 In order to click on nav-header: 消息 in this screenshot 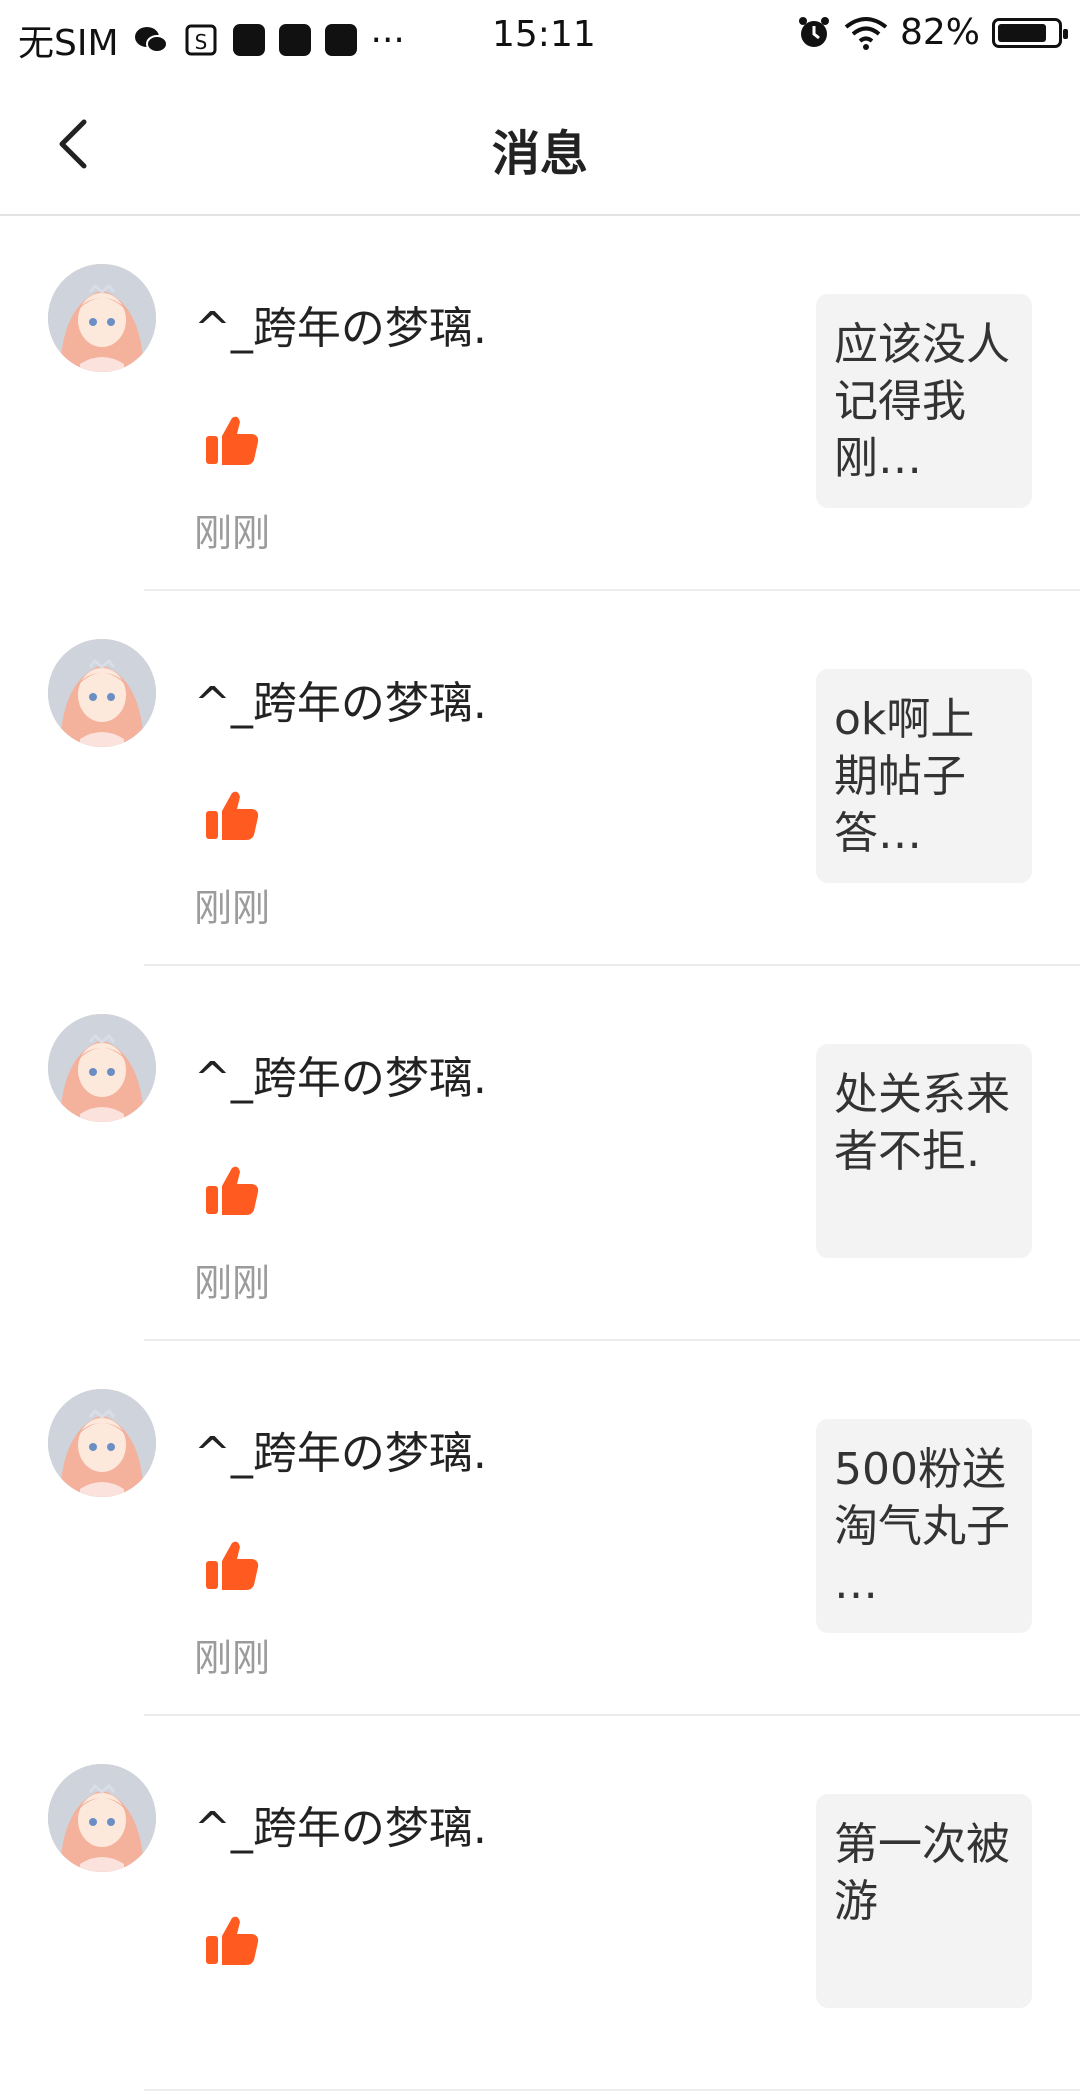, I will do `click(540, 146)`.